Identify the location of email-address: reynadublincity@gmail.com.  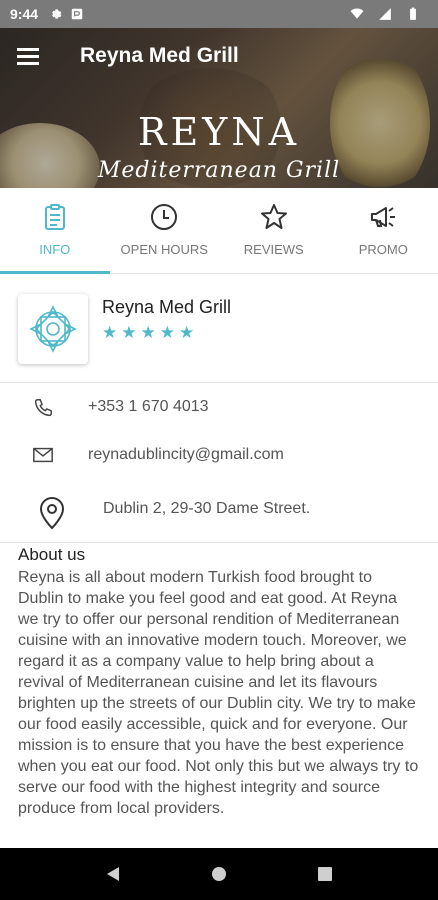
(186, 455).